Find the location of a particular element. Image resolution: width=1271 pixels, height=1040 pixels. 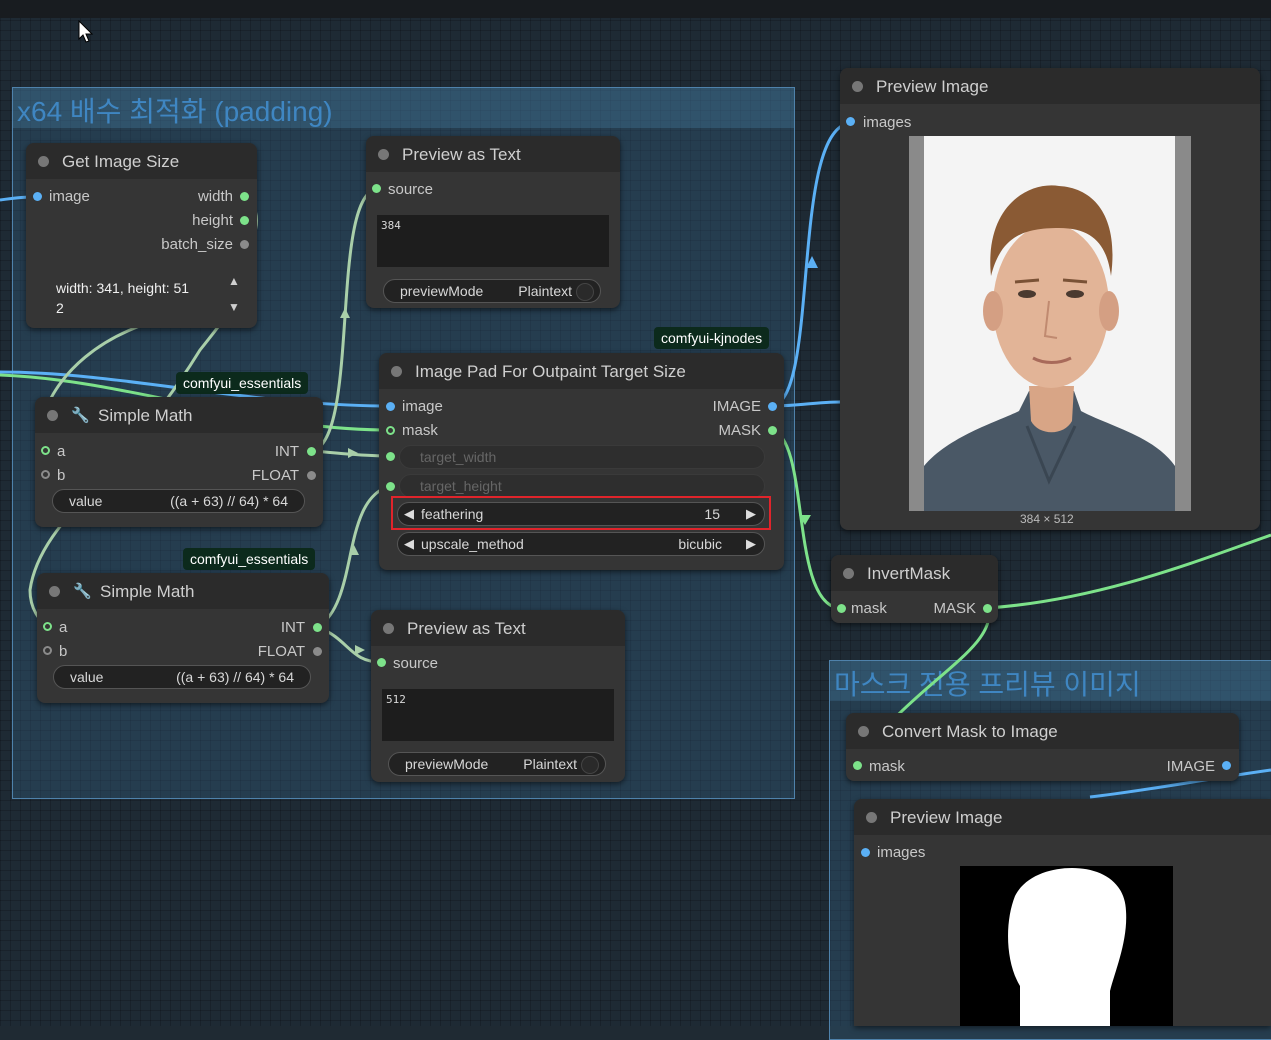

node-header: InvertMask is located at coordinates (914, 573).